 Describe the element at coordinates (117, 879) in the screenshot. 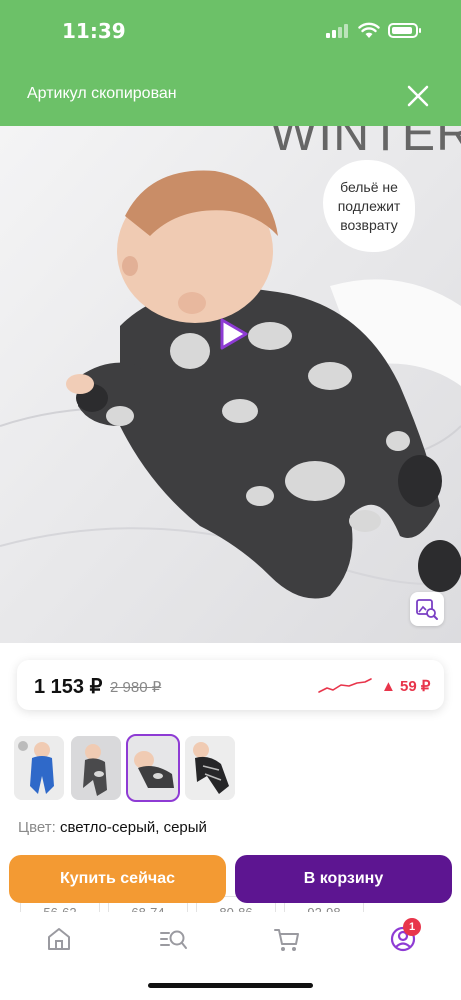

I see `buy-now-button: Купить сейчас` at that location.